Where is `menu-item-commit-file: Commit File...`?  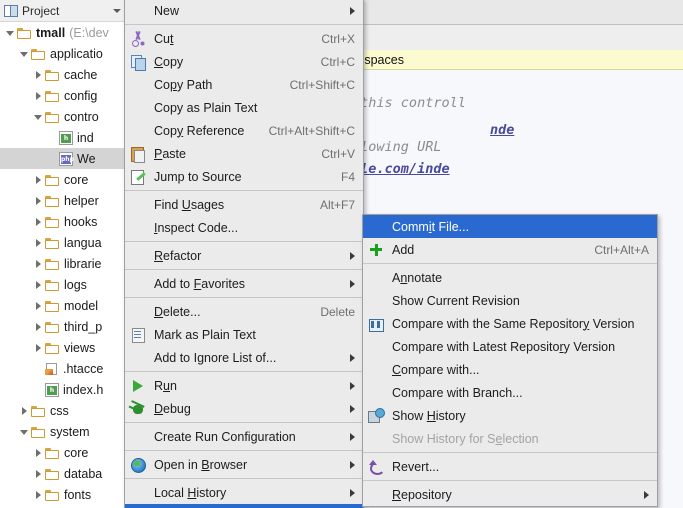
menu-item-commit-file: Commit File... is located at coordinates (510, 226).